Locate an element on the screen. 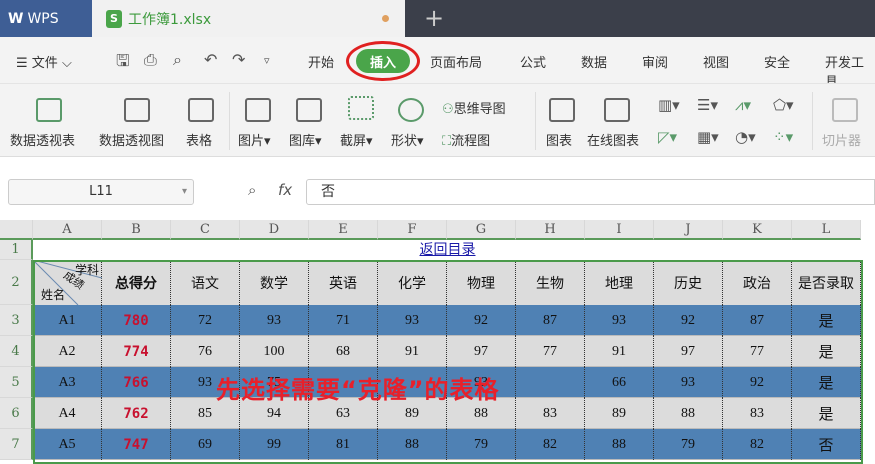  formula-input: 否 is located at coordinates (590, 192).